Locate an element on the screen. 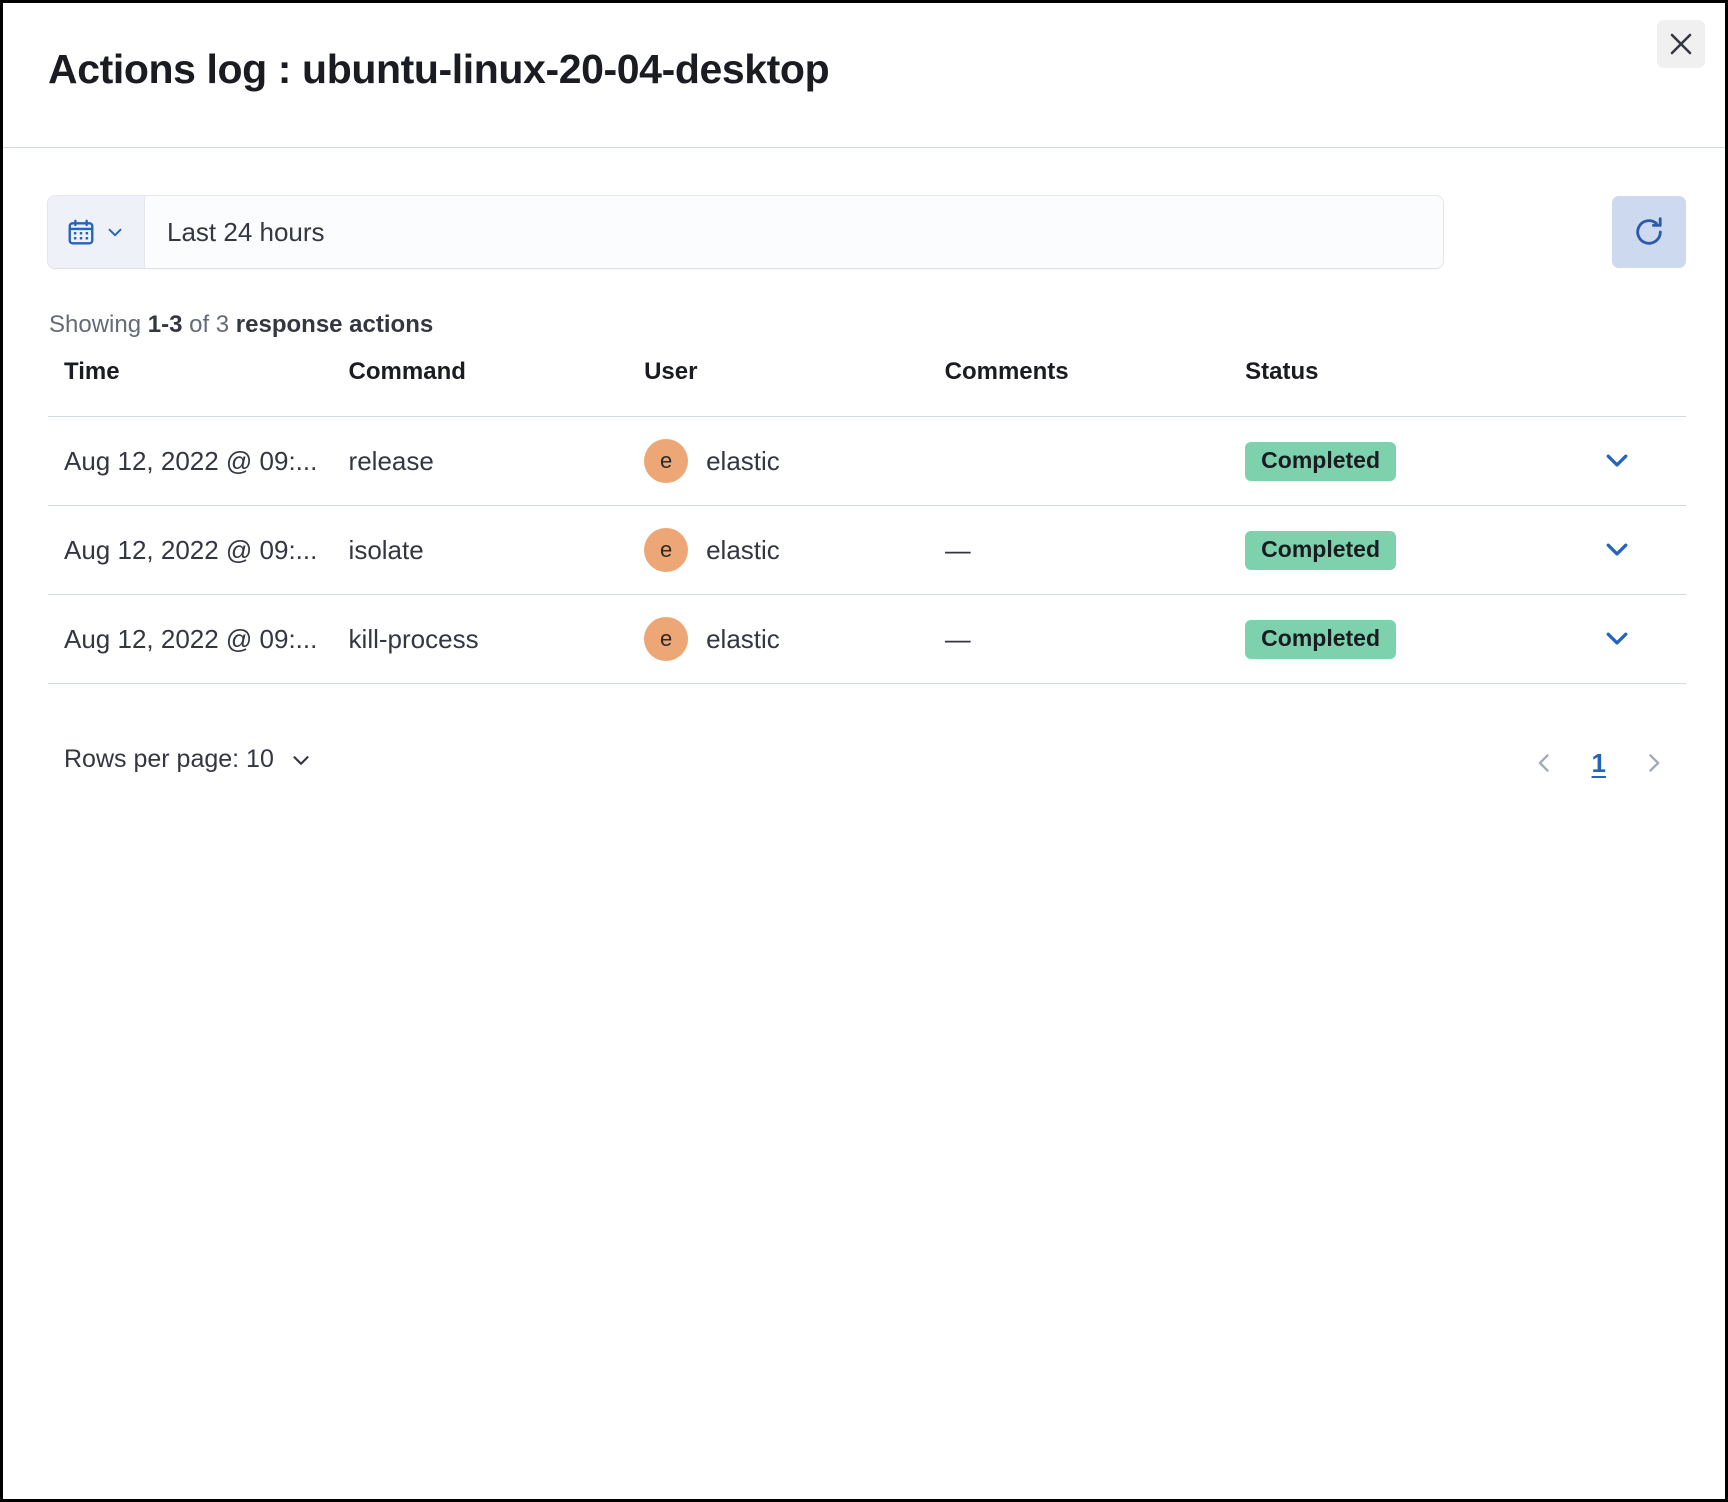 Image resolution: width=1728 pixels, height=1502 pixels. chevron-right-icon is located at coordinates (1654, 763).